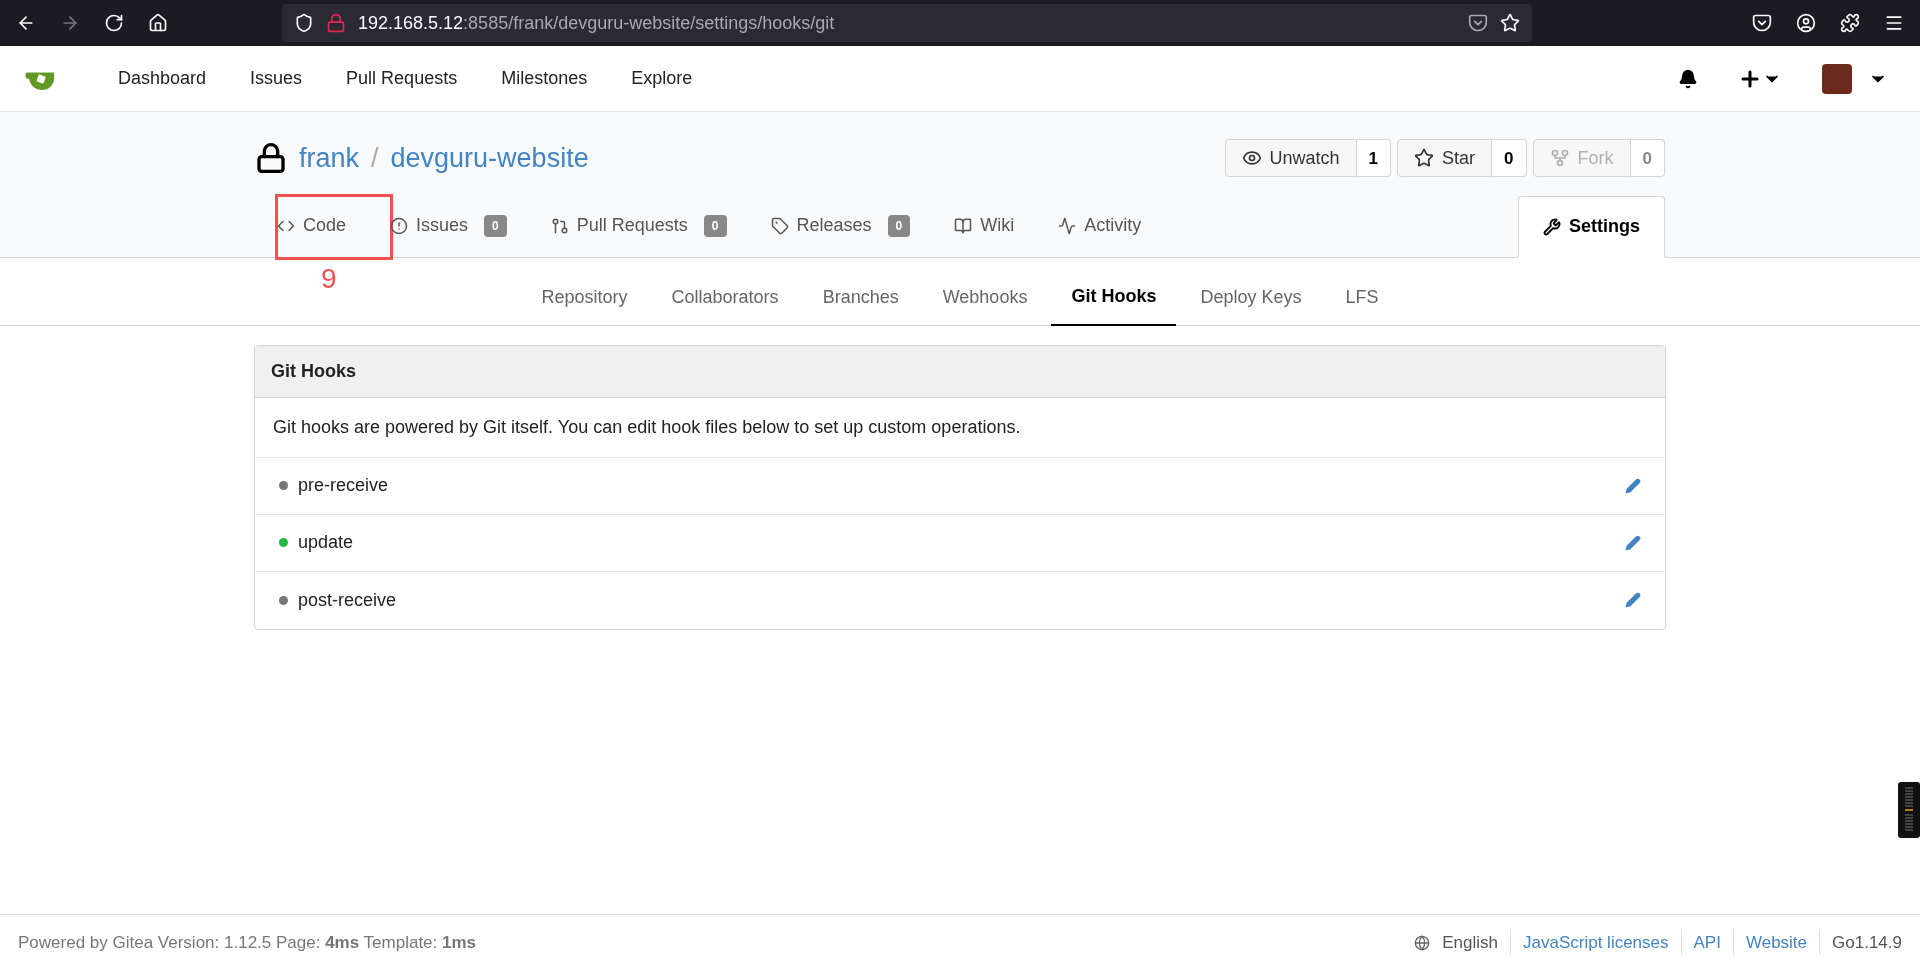 The width and height of the screenshot is (1920, 970). I want to click on repo-action-button: Star, so click(1445, 158).